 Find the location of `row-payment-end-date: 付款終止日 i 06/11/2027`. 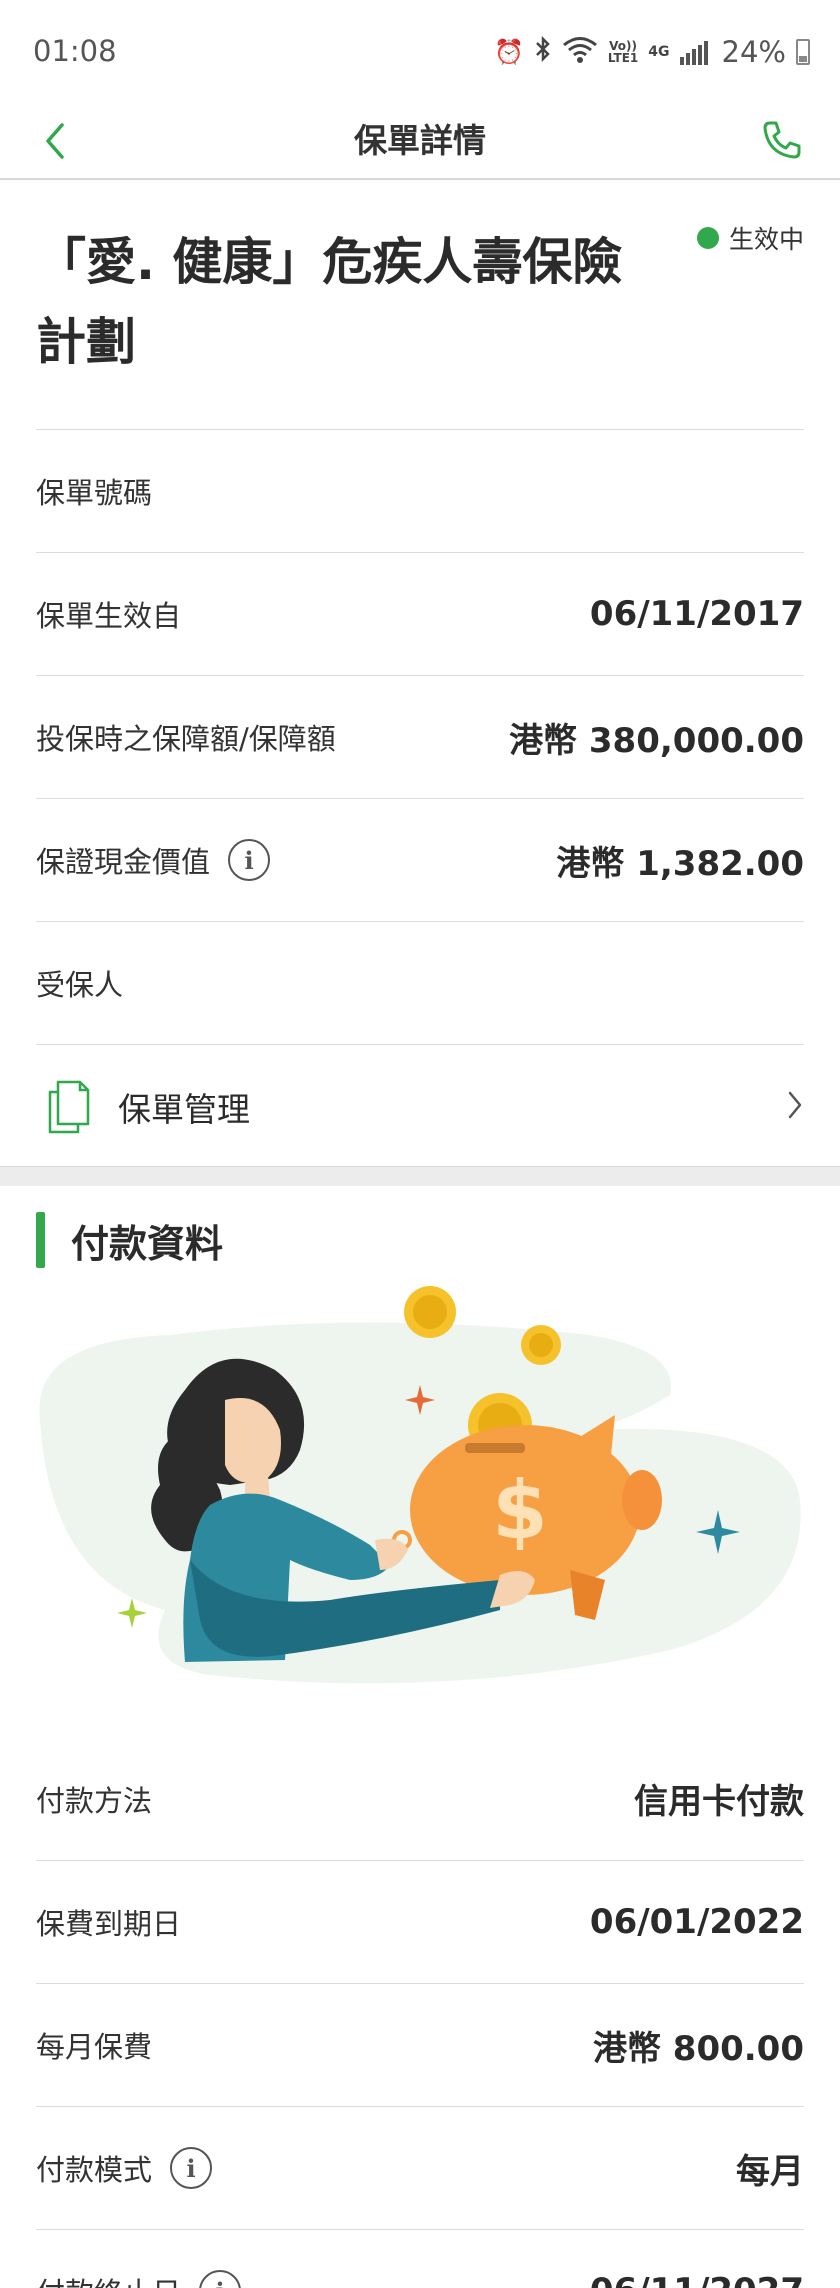

row-payment-end-date: 付款終止日 i 06/11/2027 is located at coordinates (420, 2258).